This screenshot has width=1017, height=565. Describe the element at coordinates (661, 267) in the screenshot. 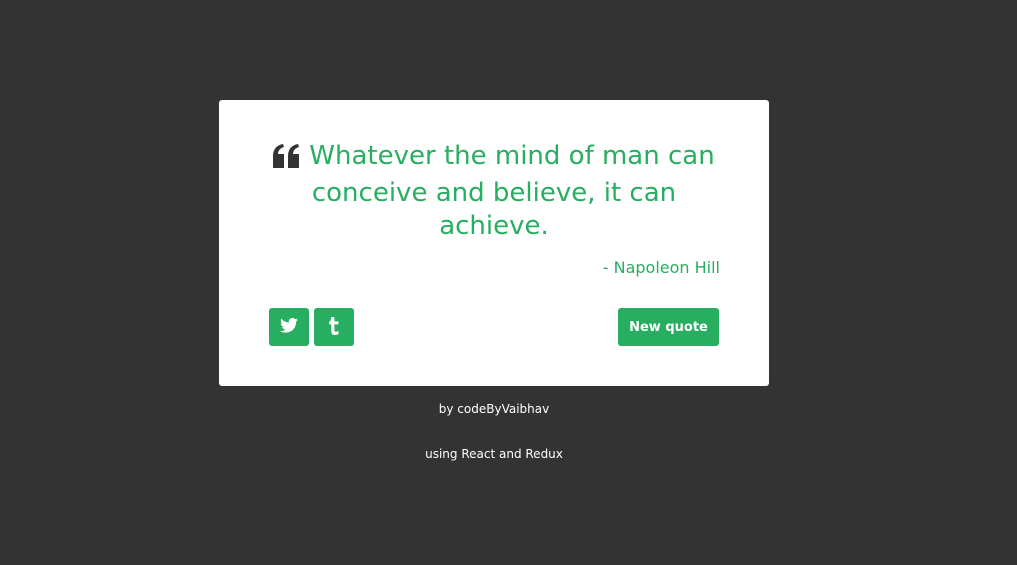

I see `quote-author: - Napoleon Hill` at that location.